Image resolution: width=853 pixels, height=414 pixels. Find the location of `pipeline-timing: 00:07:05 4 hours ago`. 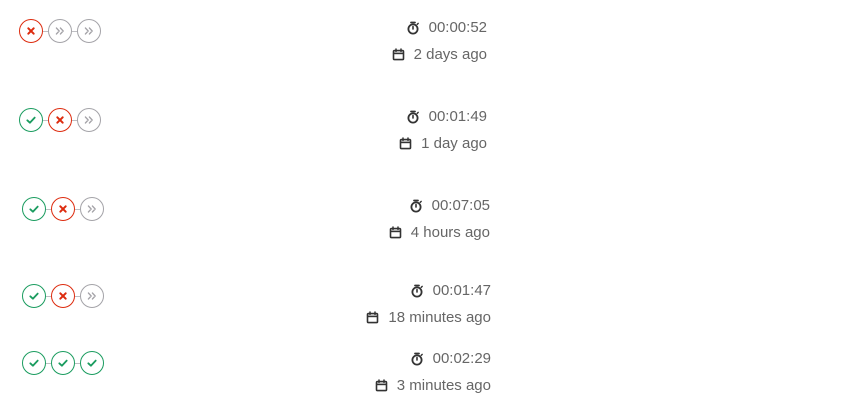

pipeline-timing: 00:07:05 4 hours ago is located at coordinates (245, 219).